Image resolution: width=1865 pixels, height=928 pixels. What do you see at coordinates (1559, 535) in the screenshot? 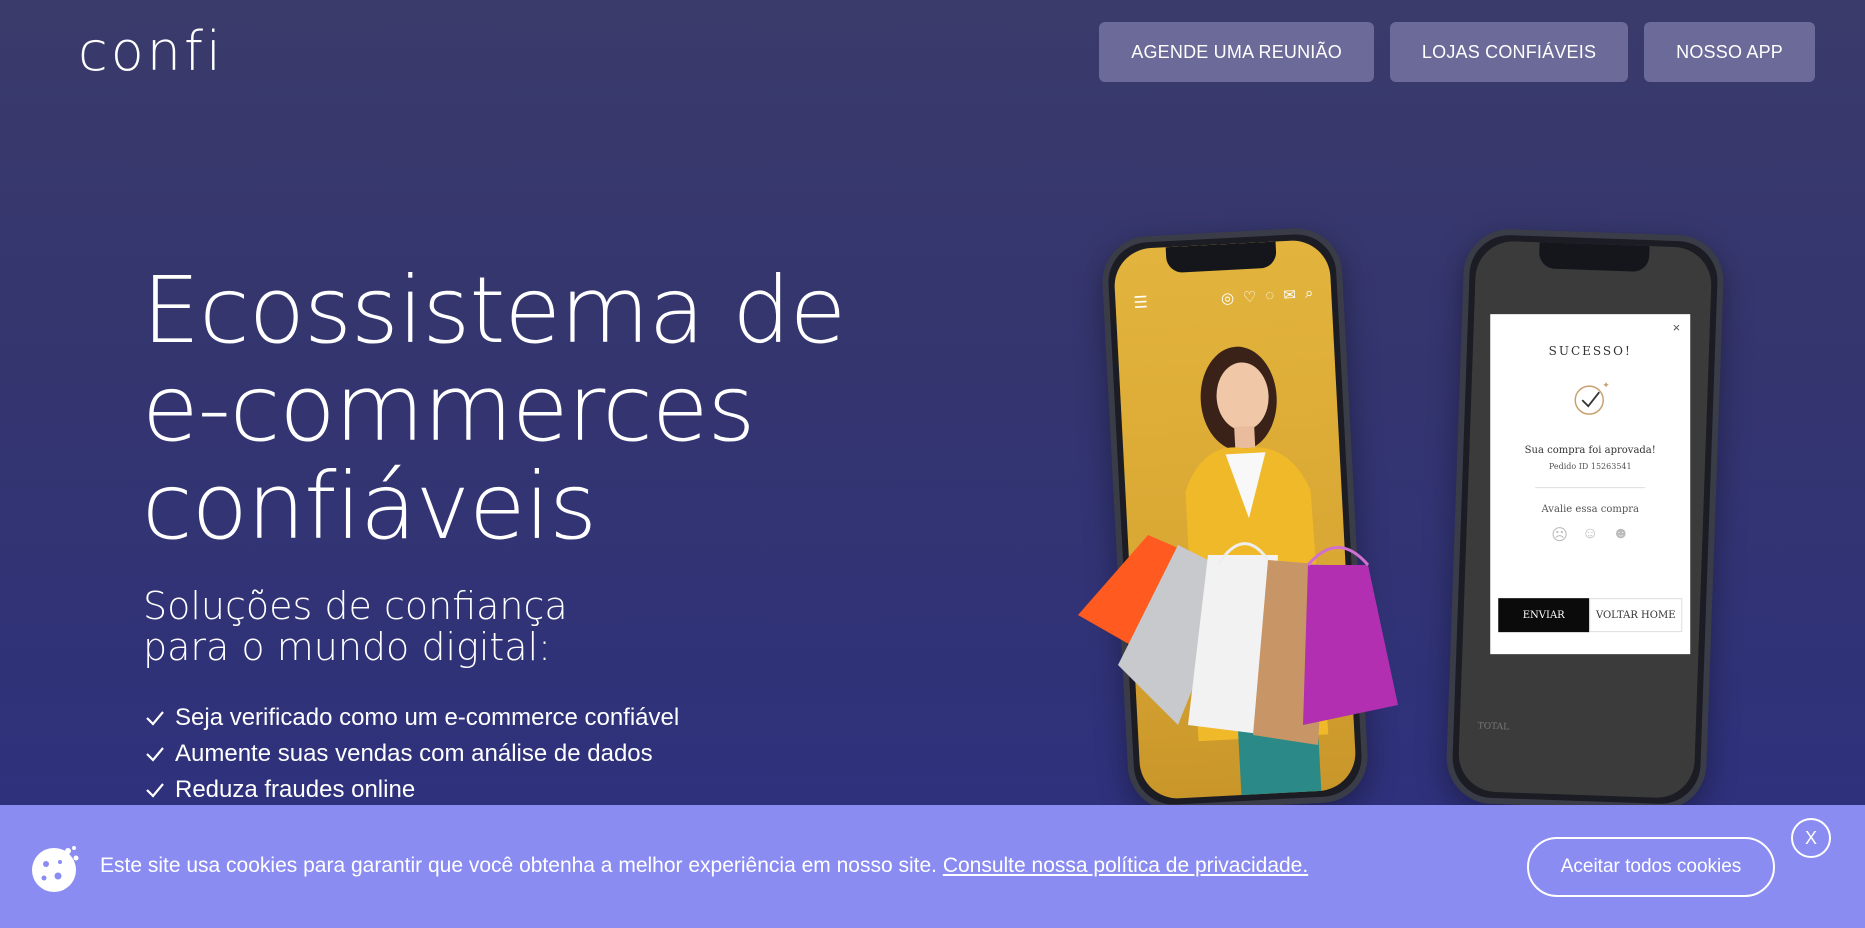
I see `sad-face-icon: ☹` at bounding box center [1559, 535].